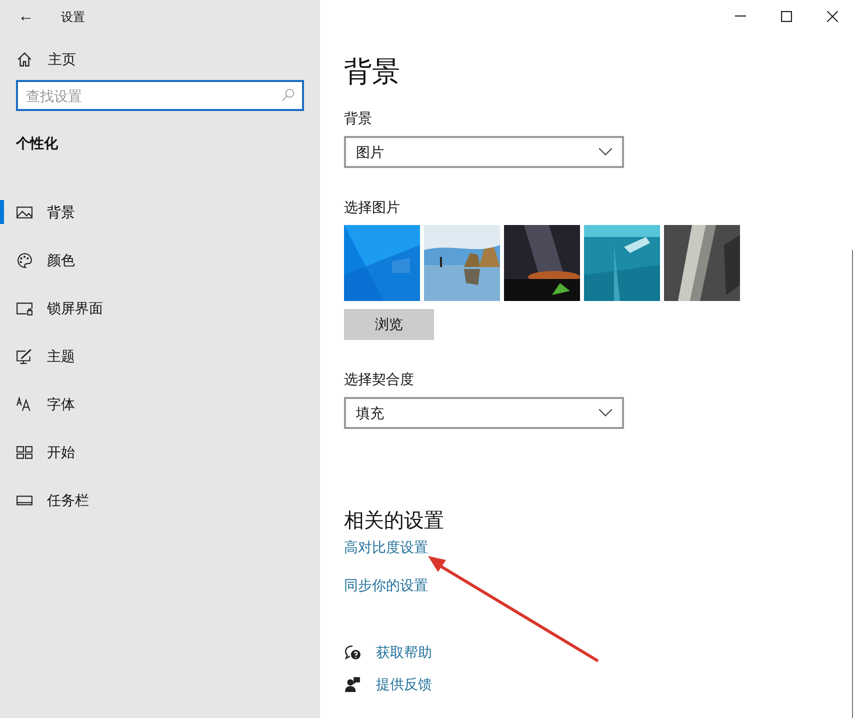 The width and height of the screenshot is (855, 718). What do you see at coordinates (389, 324) in the screenshot?
I see `browse-button: 浏览` at bounding box center [389, 324].